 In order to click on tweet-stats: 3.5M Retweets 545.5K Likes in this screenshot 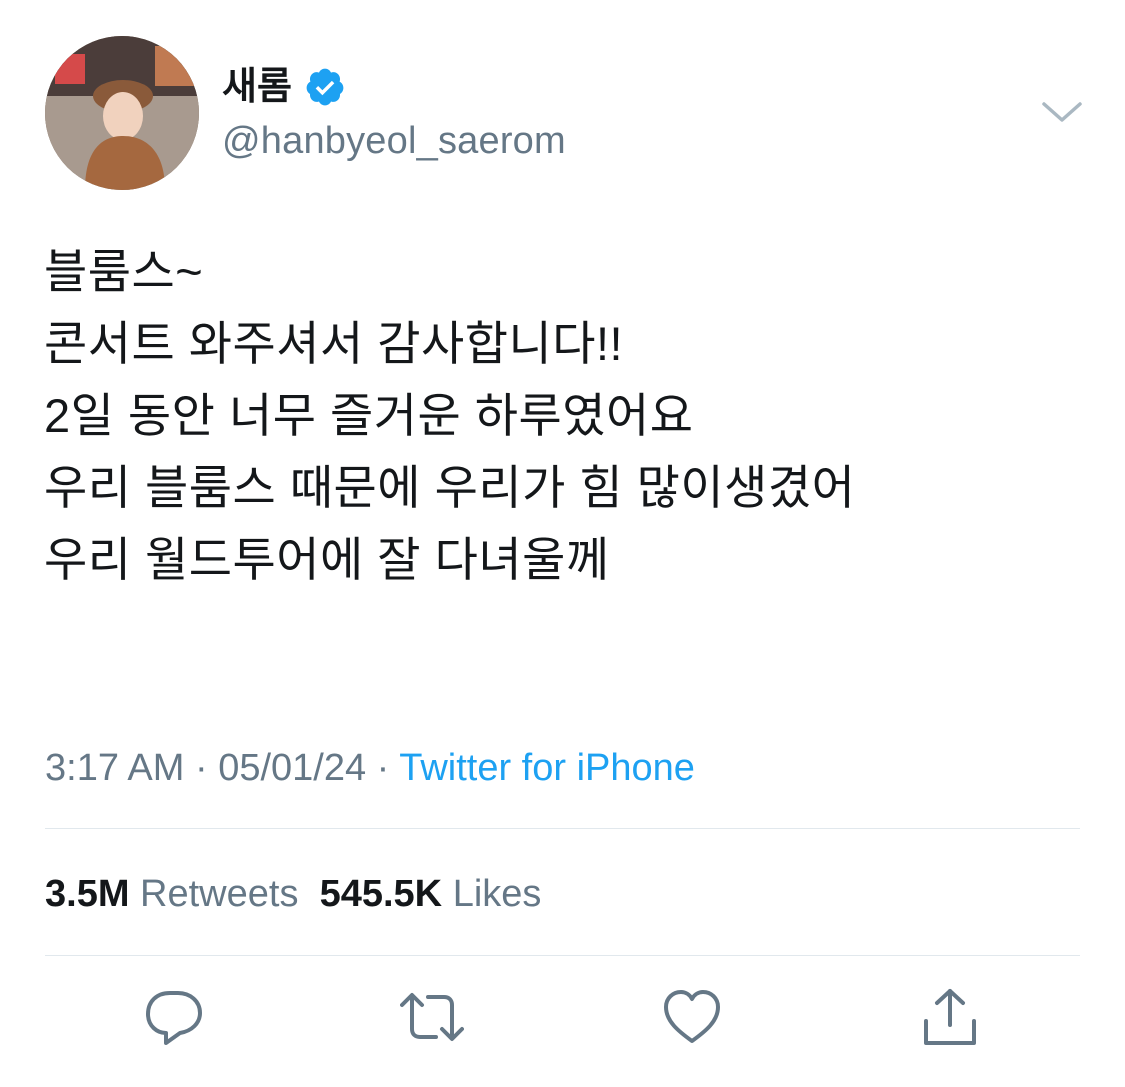, I will do `click(293, 894)`.